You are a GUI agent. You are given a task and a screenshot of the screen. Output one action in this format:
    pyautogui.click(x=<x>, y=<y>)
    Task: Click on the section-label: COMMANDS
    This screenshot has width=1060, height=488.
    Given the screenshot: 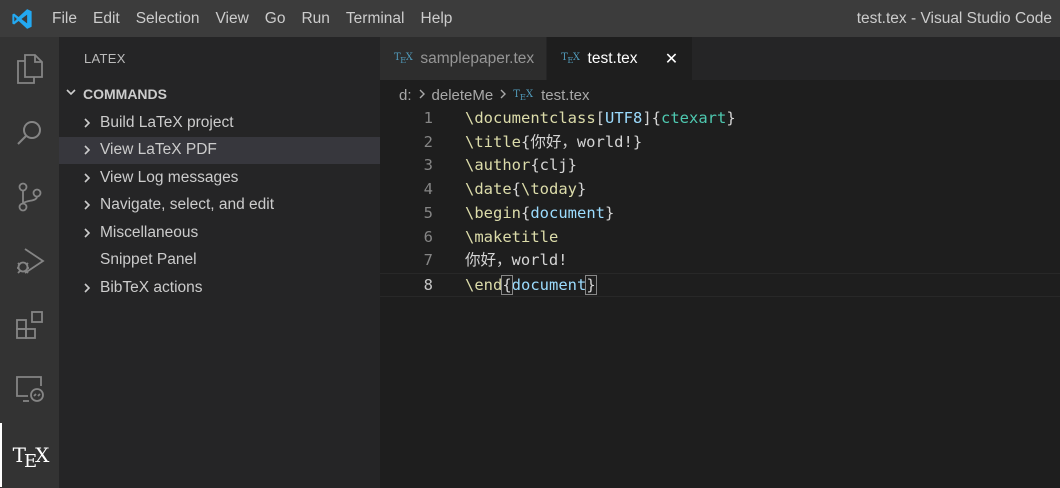 What is the action you would take?
    pyautogui.click(x=125, y=94)
    